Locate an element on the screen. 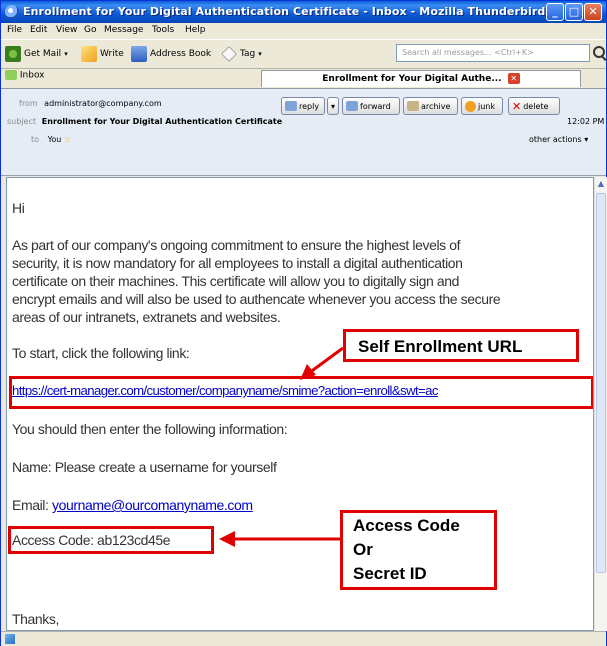 Image resolution: width=607 pixels, height=646 pixels. delete-icon: ✕ is located at coordinates (517, 106).